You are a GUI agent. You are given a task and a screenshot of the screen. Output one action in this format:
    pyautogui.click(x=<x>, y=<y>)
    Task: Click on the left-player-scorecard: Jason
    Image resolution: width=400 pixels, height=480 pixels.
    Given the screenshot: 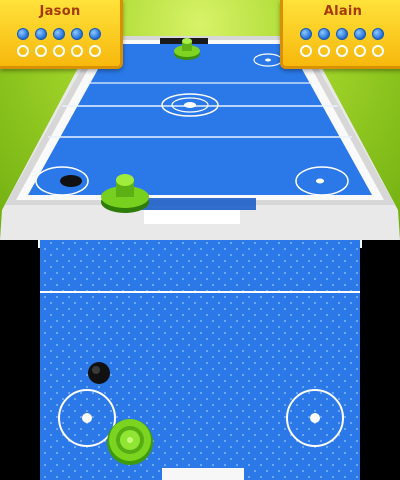 What is the action you would take?
    pyautogui.click(x=61, y=34)
    